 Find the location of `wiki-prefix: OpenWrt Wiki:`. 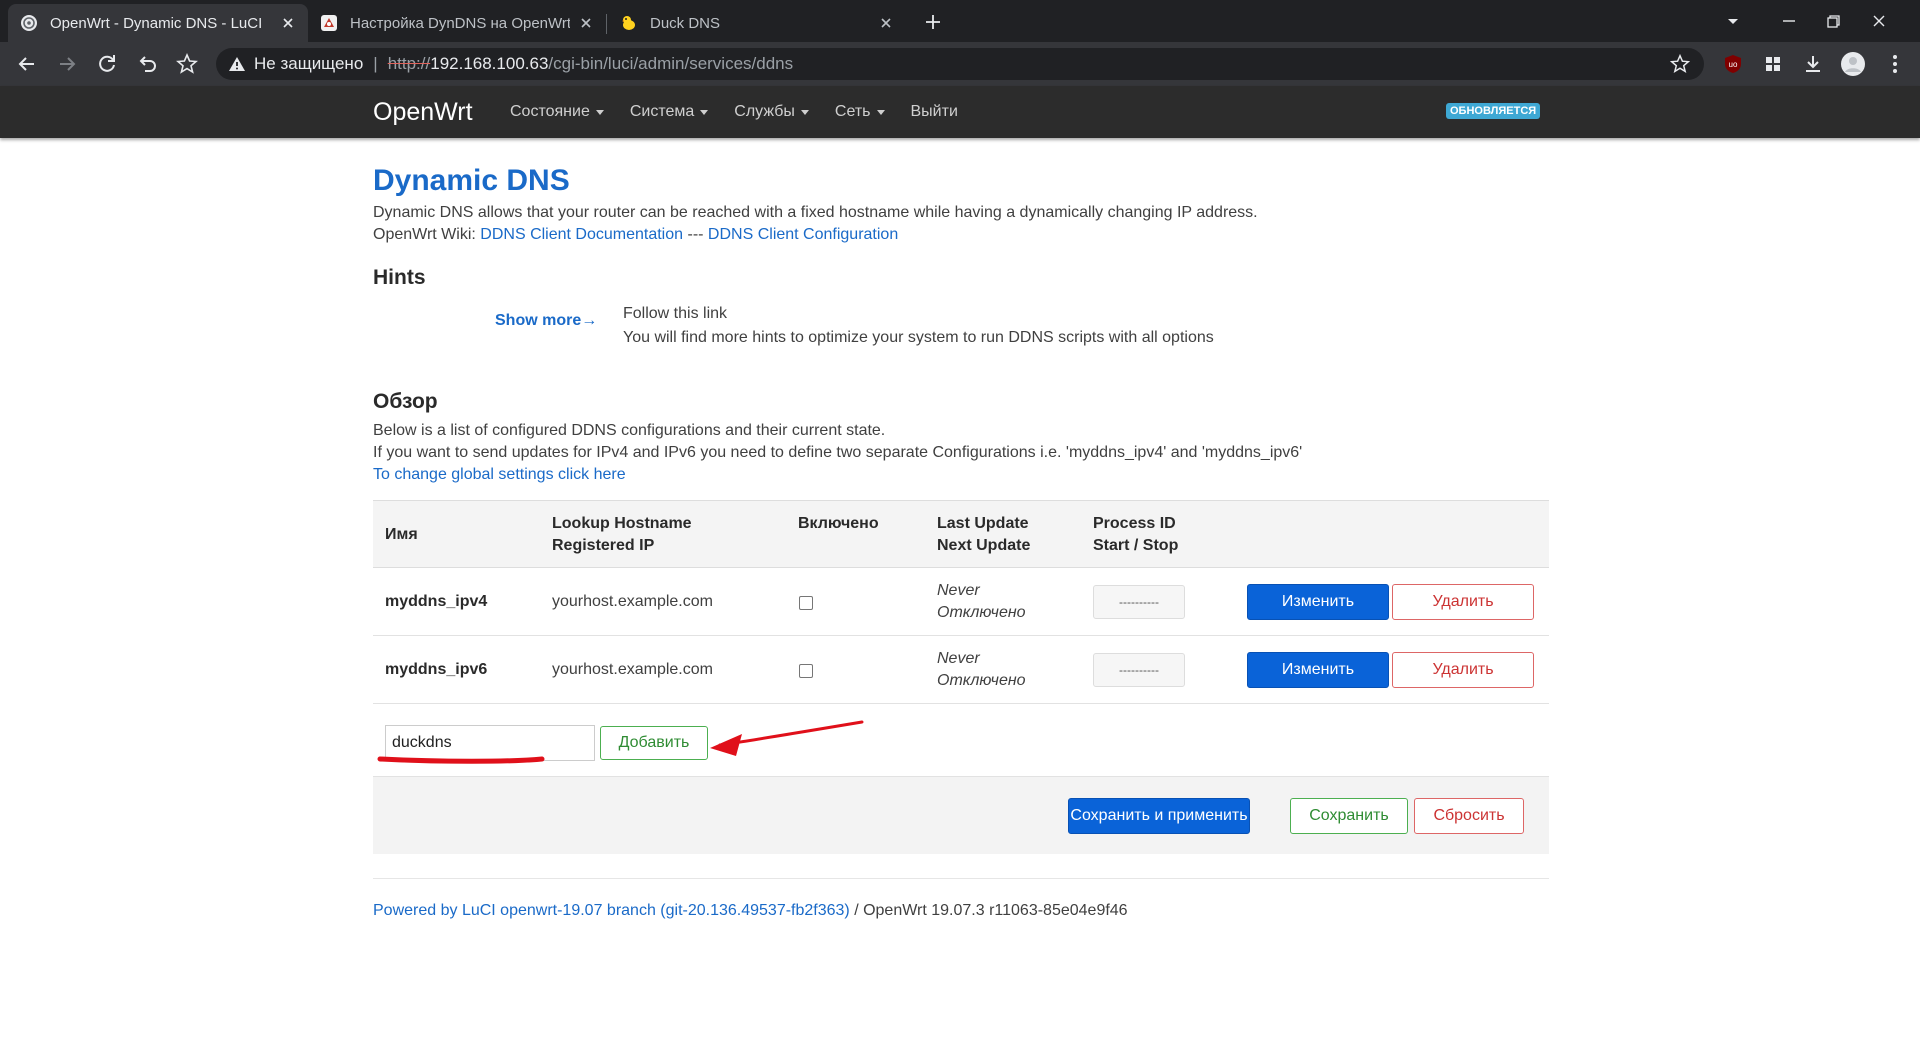

wiki-prefix: OpenWrt Wiki: is located at coordinates (424, 234).